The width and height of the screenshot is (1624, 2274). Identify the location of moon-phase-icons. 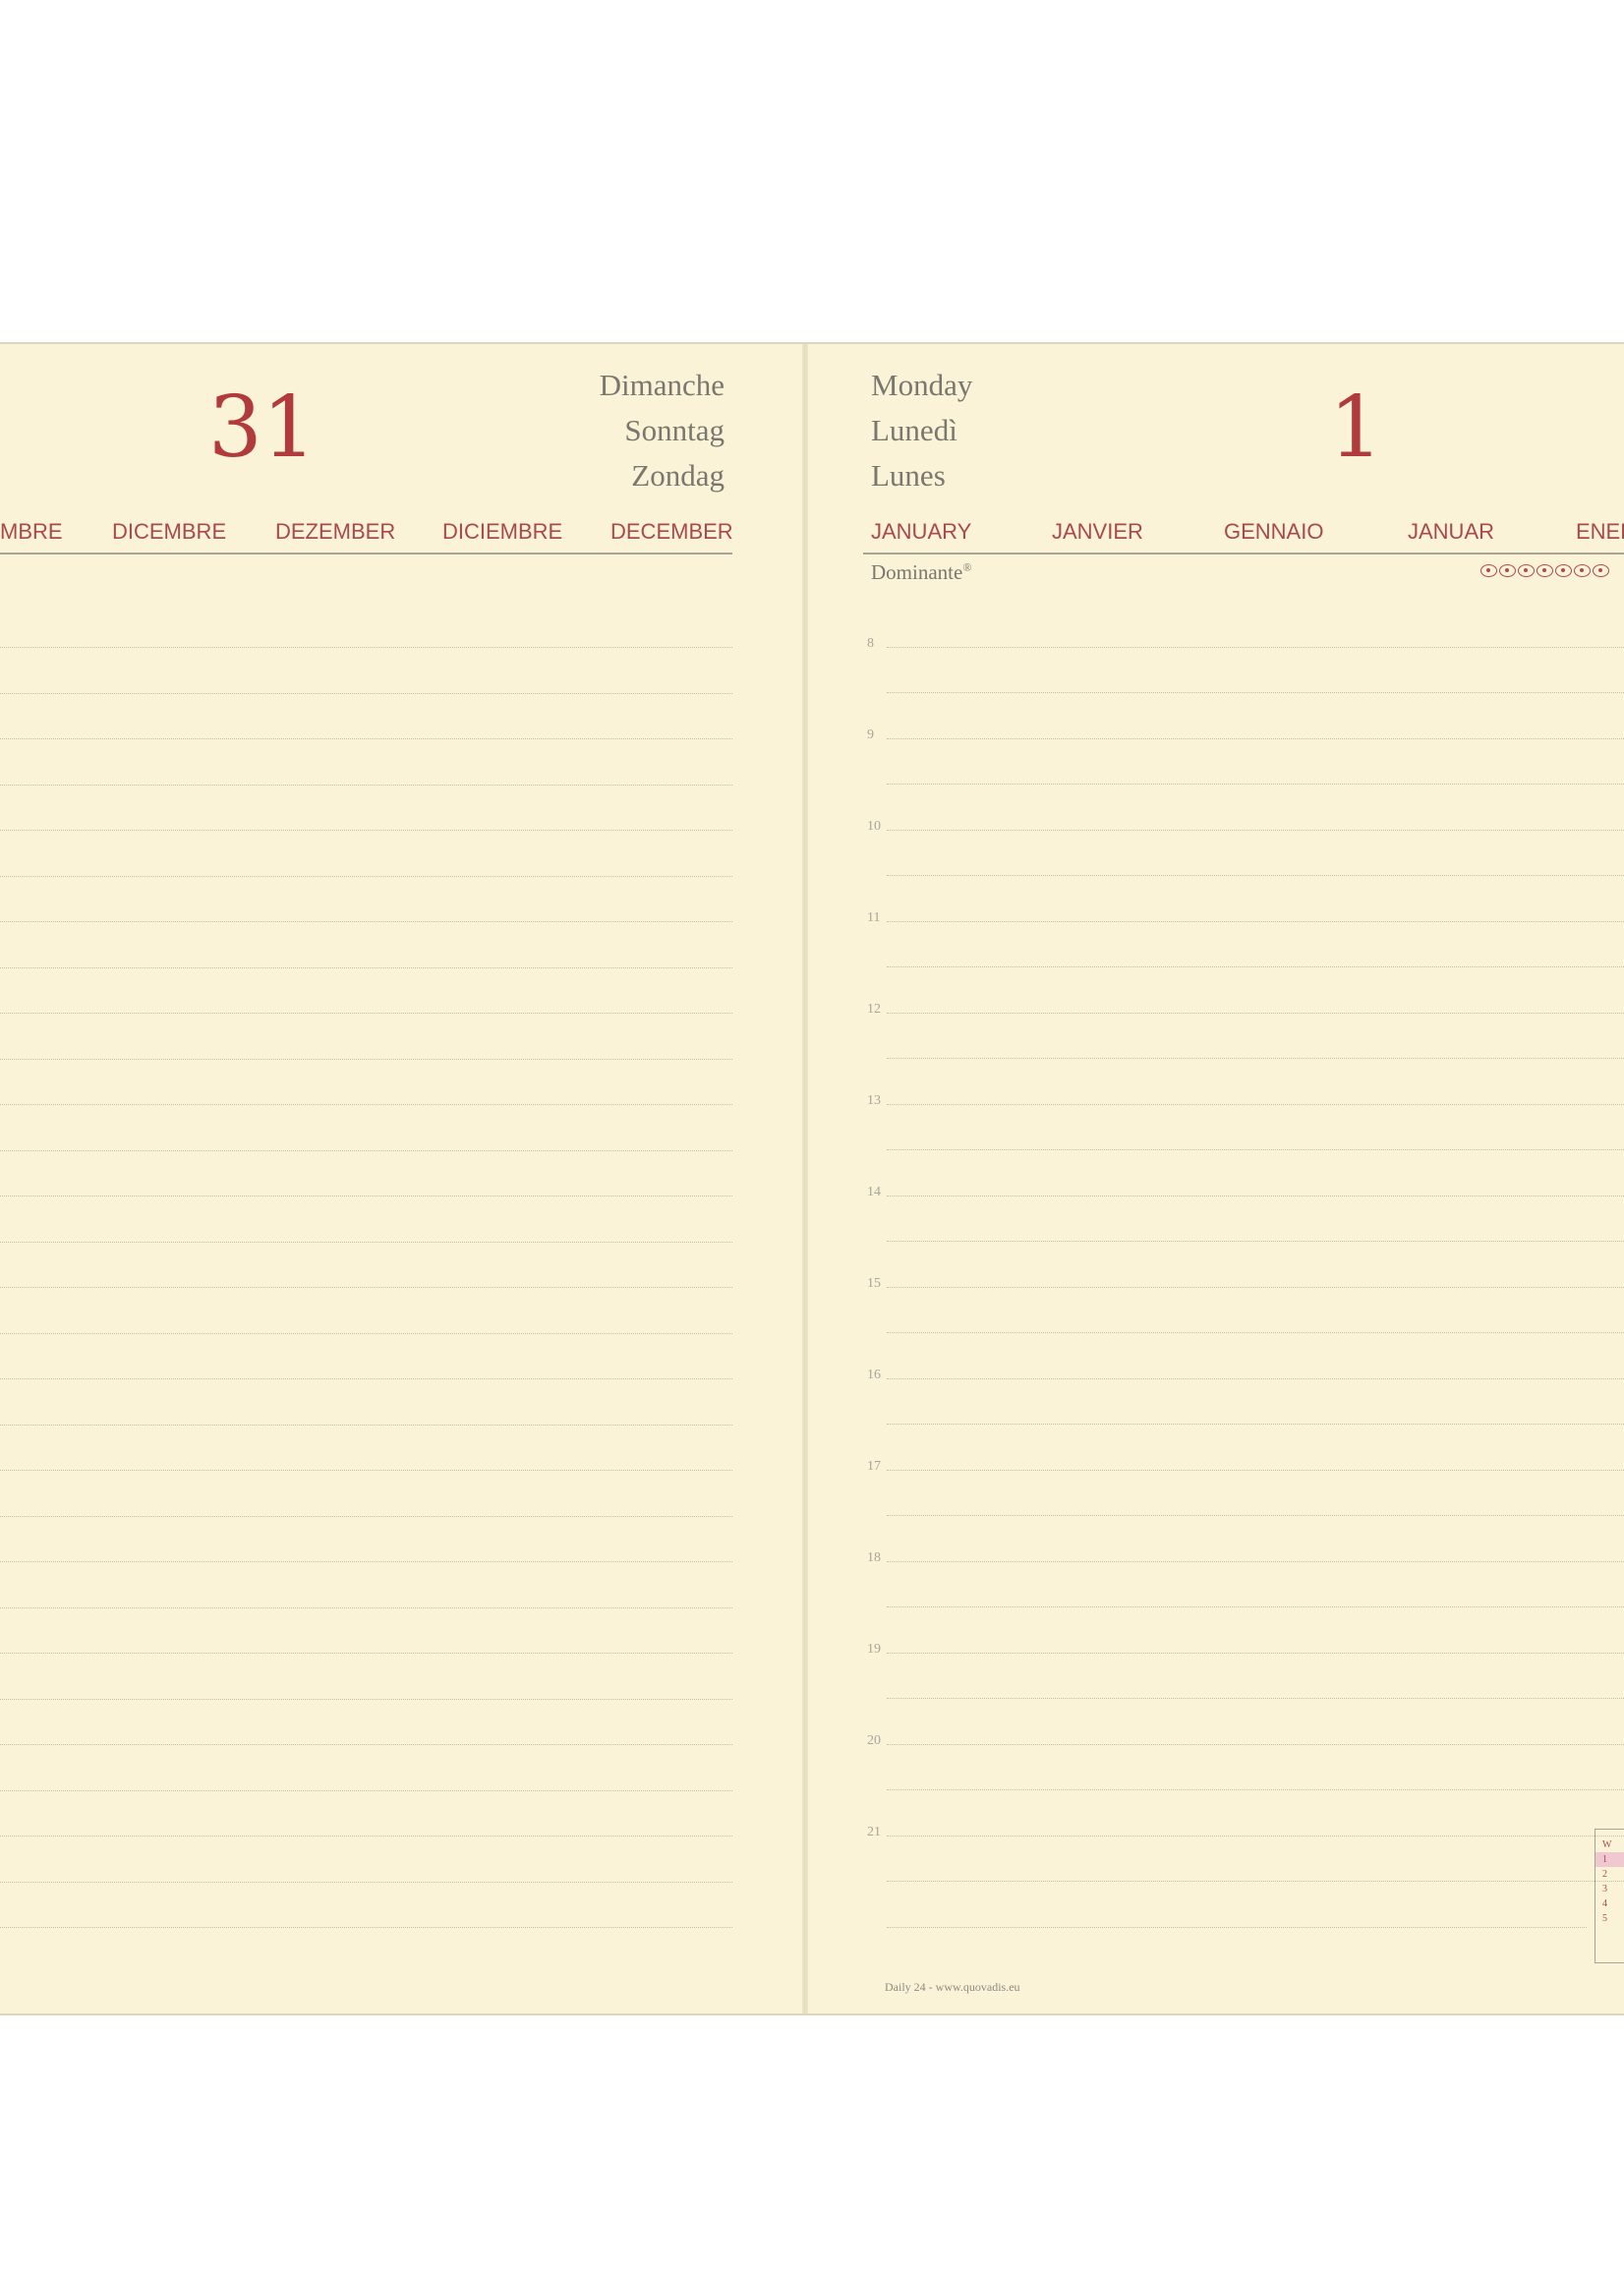
(1544, 570).